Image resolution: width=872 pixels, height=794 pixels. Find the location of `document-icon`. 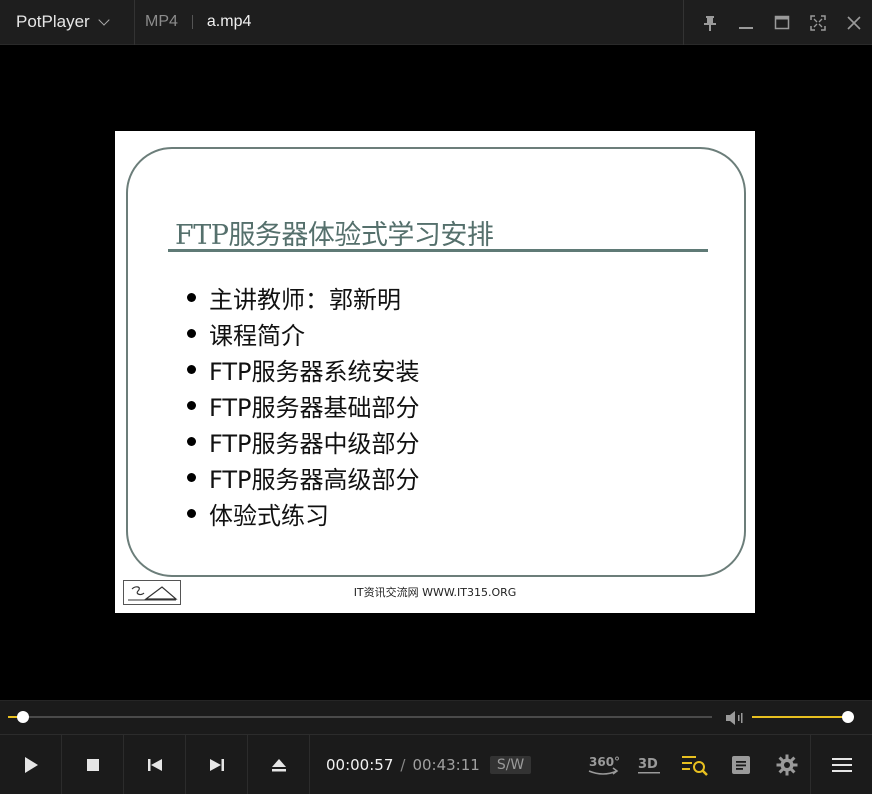

document-icon is located at coordinates (741, 765).